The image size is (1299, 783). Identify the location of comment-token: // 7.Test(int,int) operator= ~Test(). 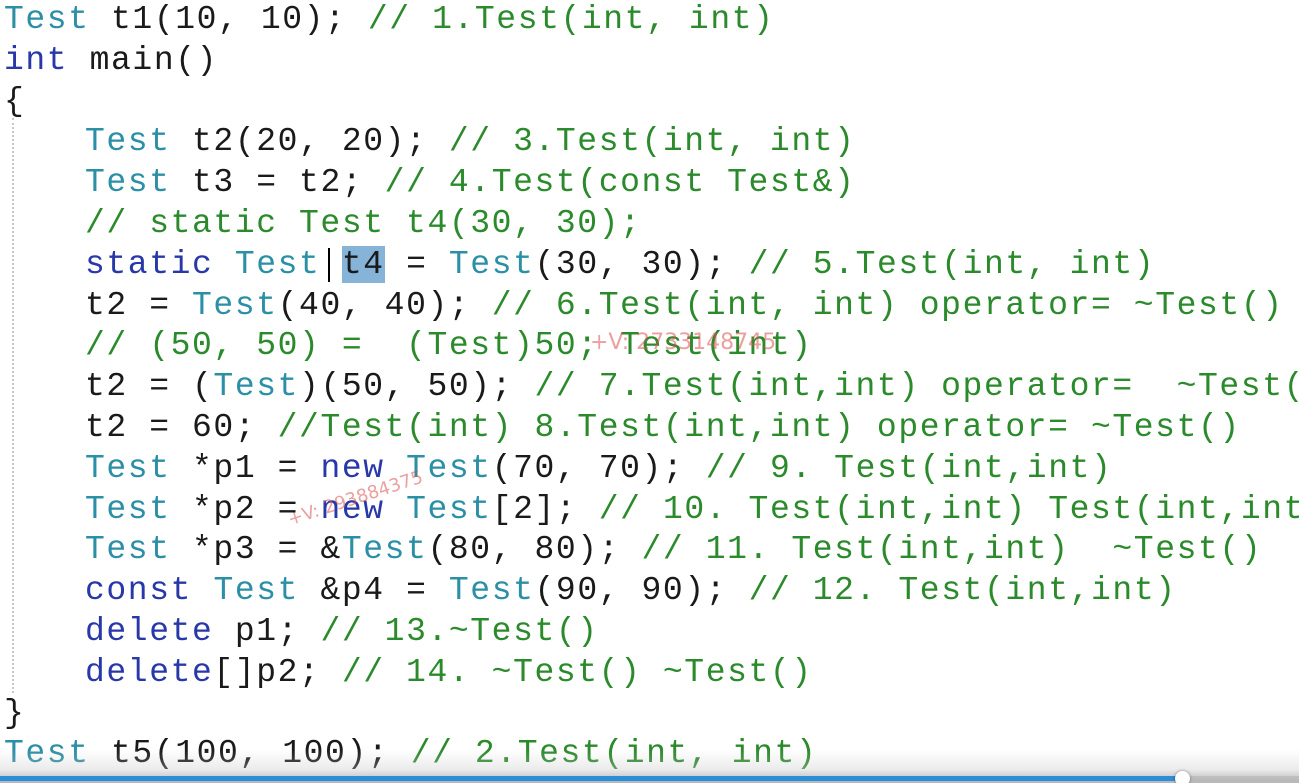
(916, 387).